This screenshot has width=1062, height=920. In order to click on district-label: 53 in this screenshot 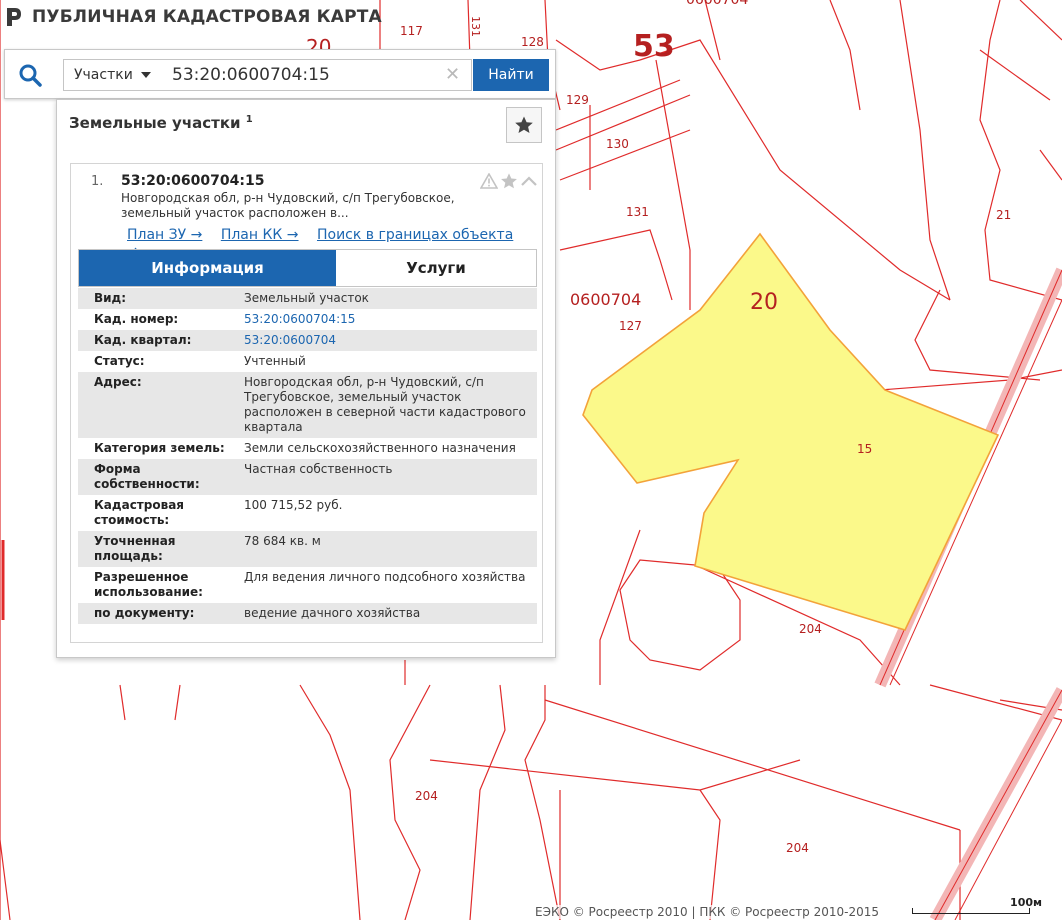, I will do `click(654, 46)`.